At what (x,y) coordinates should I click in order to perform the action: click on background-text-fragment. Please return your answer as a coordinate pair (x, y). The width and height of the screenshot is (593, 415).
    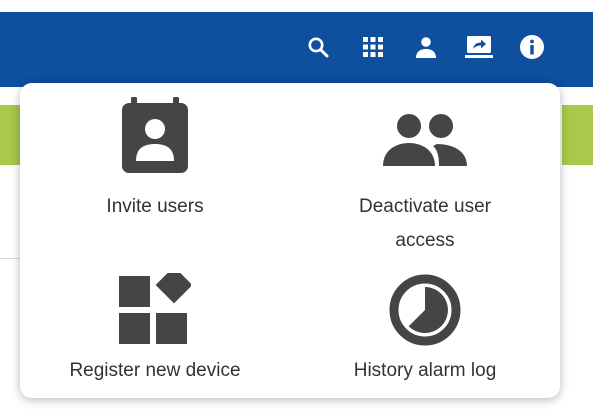
    Looking at the image, I should click on (5, 239).